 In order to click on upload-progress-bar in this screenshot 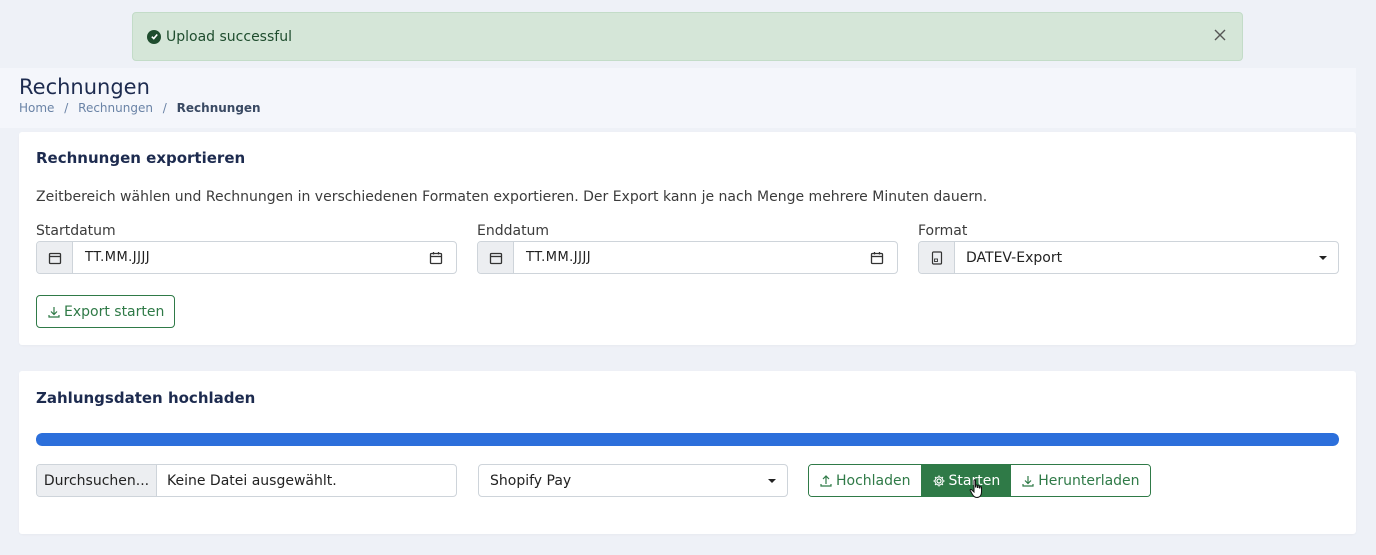, I will do `click(687, 439)`.